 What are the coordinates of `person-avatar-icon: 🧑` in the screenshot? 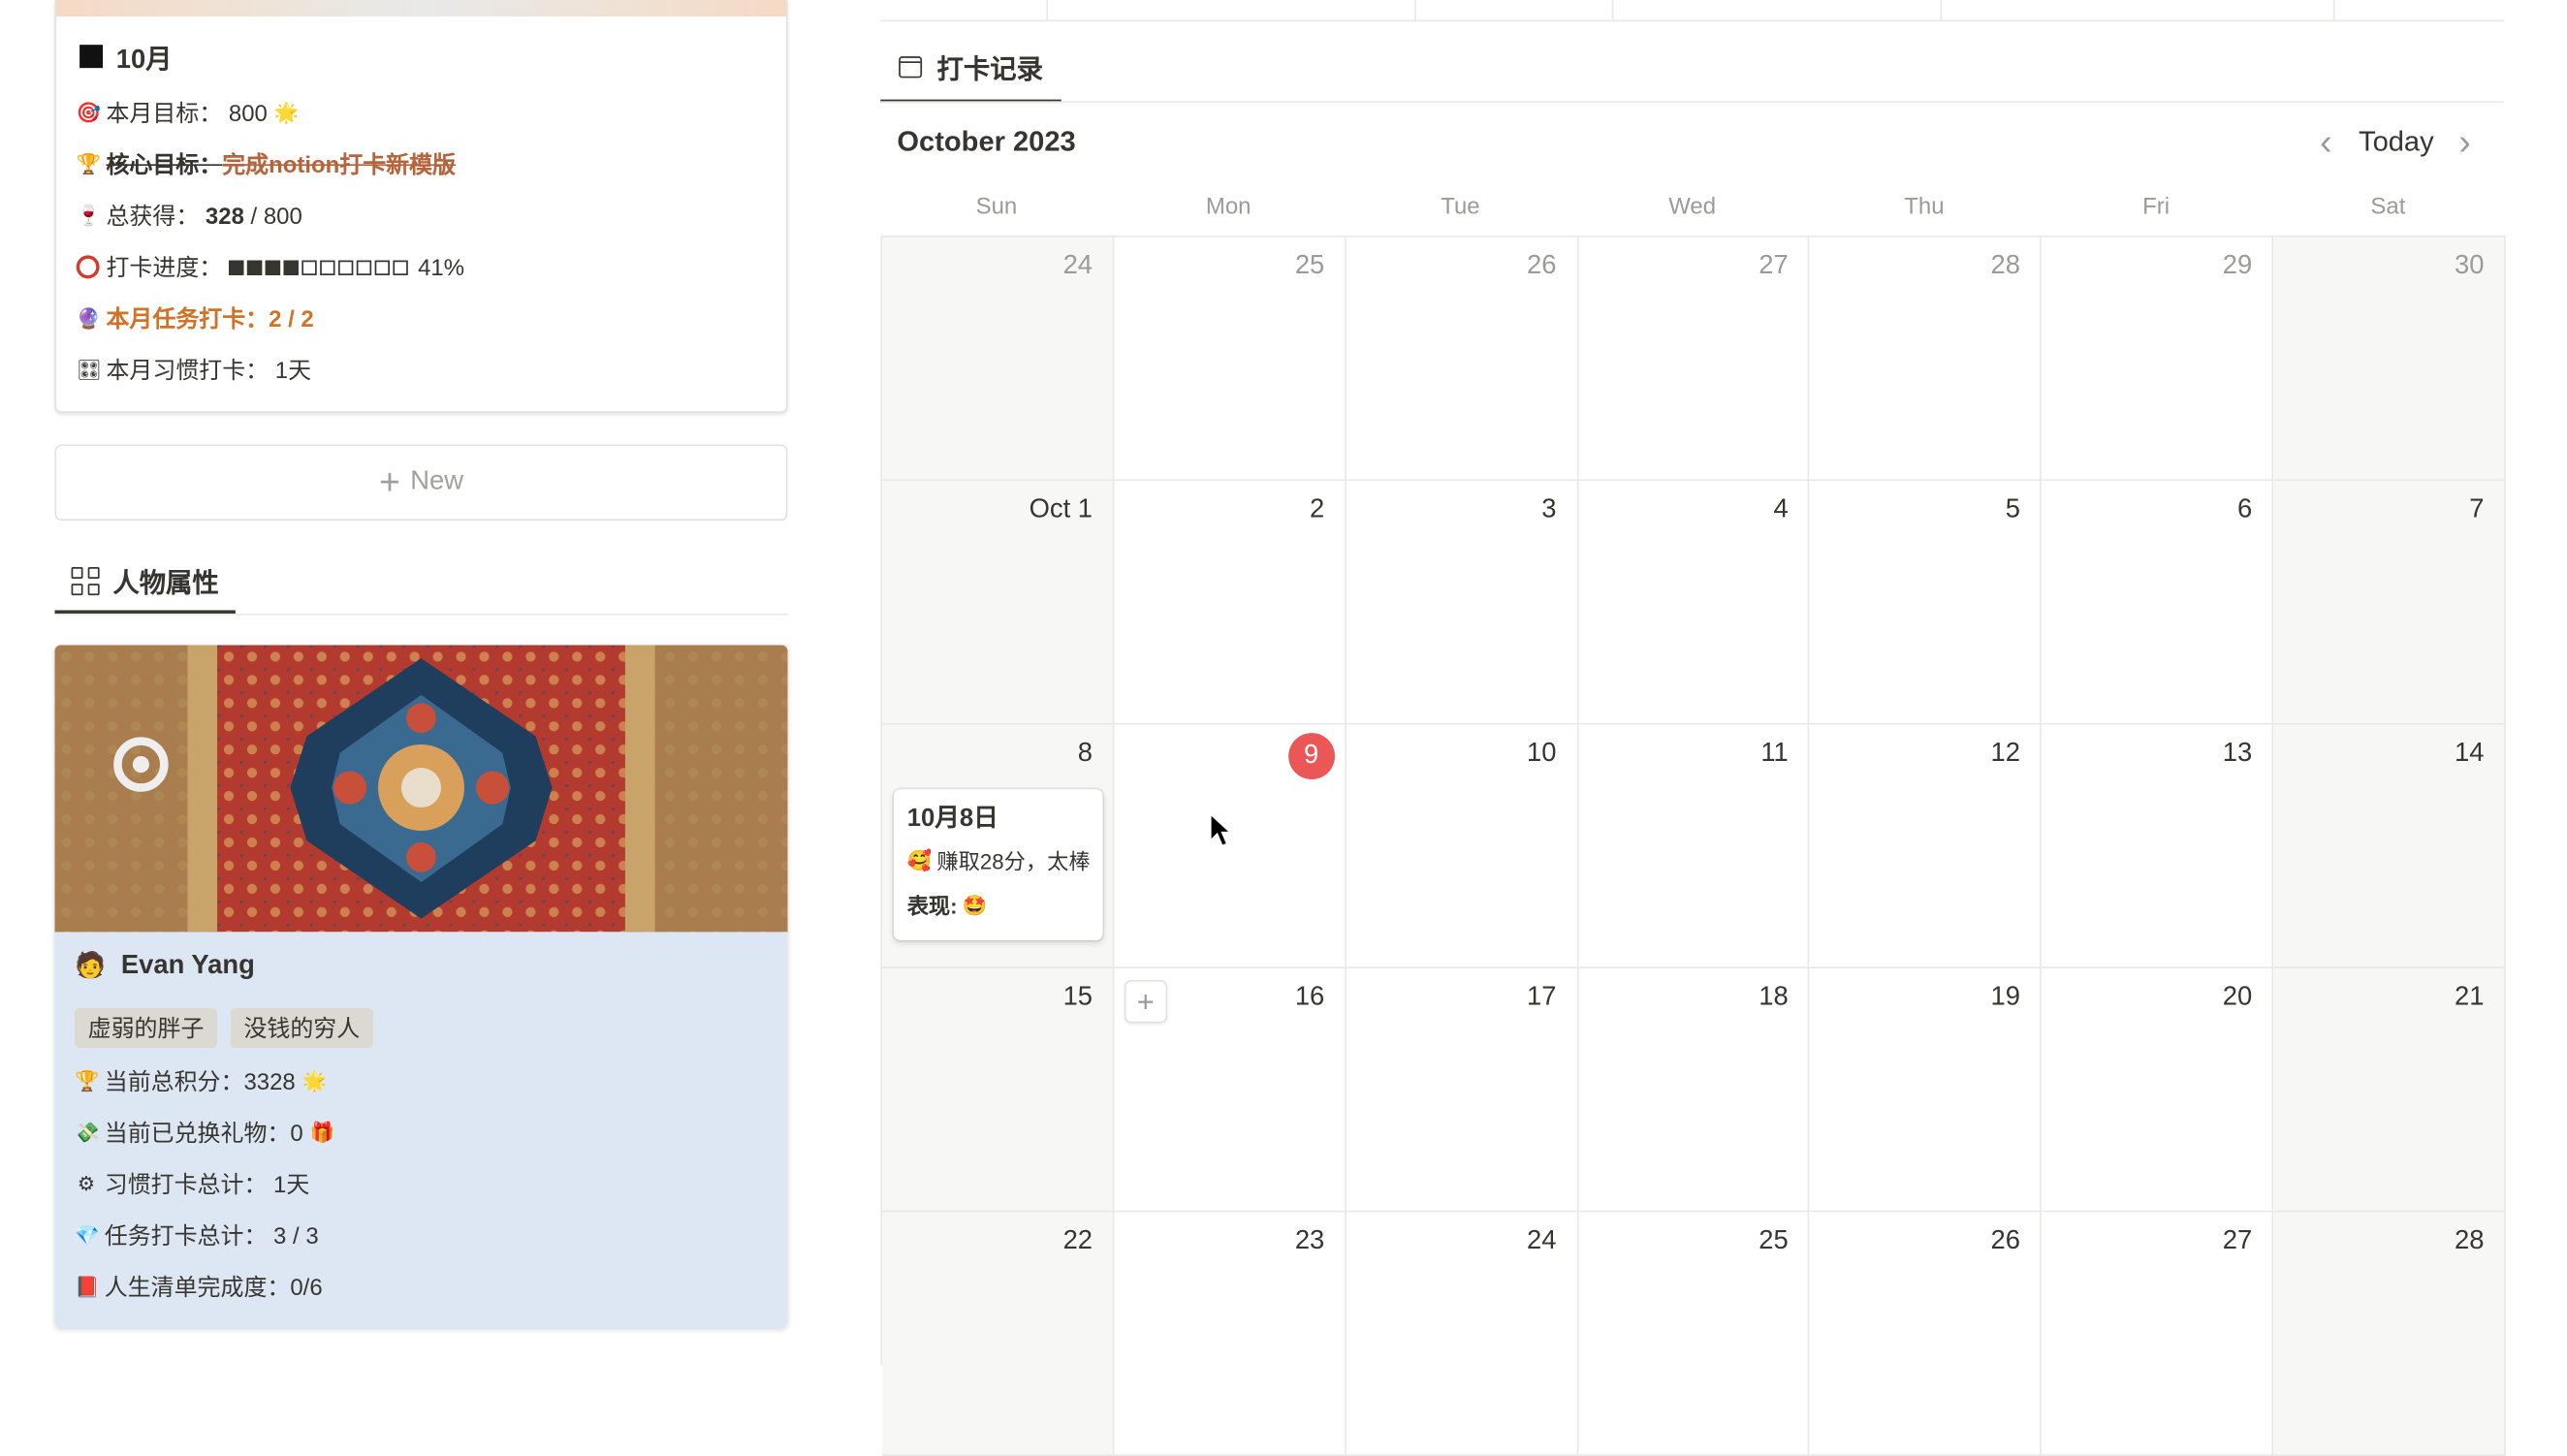 It's located at (90, 965).